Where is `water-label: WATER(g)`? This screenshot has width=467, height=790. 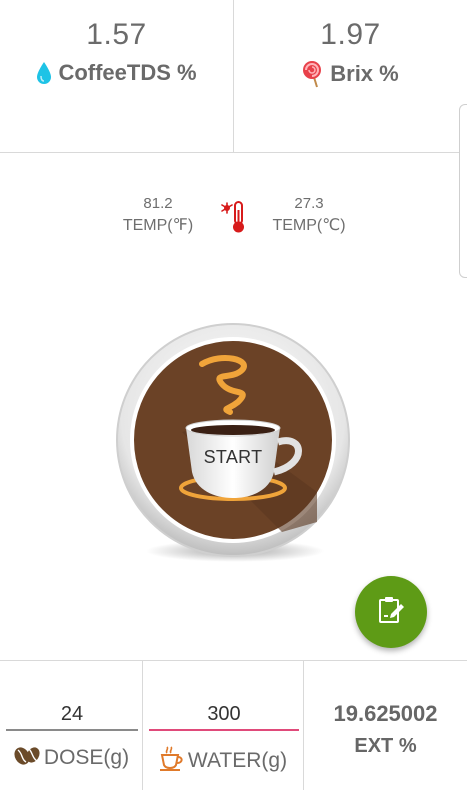
water-label: WATER(g) is located at coordinates (237, 760).